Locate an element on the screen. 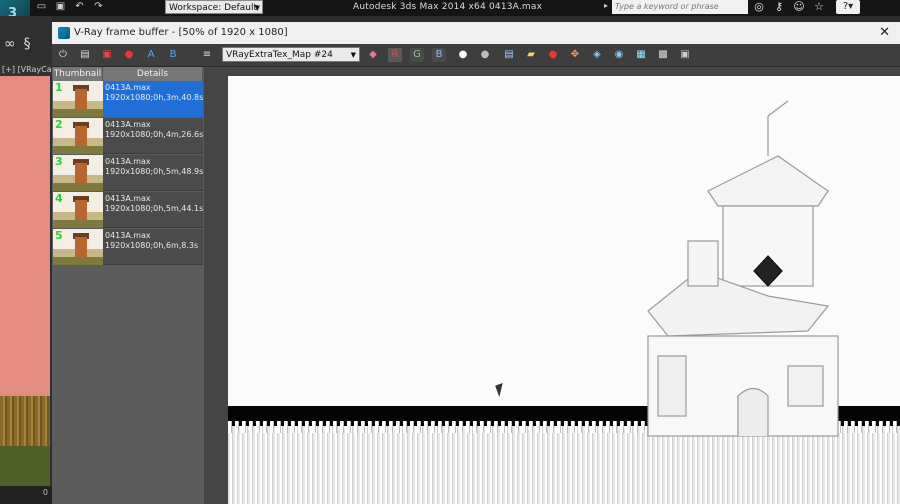  history-row: 2 0413A.max 1920x1080;0h,4m,26.6s is located at coordinates (128, 136).